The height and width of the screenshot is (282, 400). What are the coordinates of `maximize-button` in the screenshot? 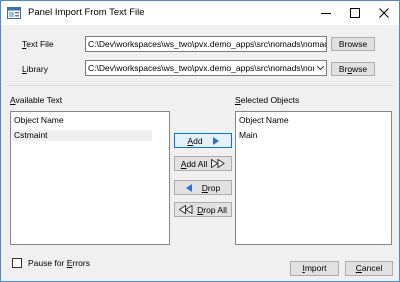 It's located at (355, 13).